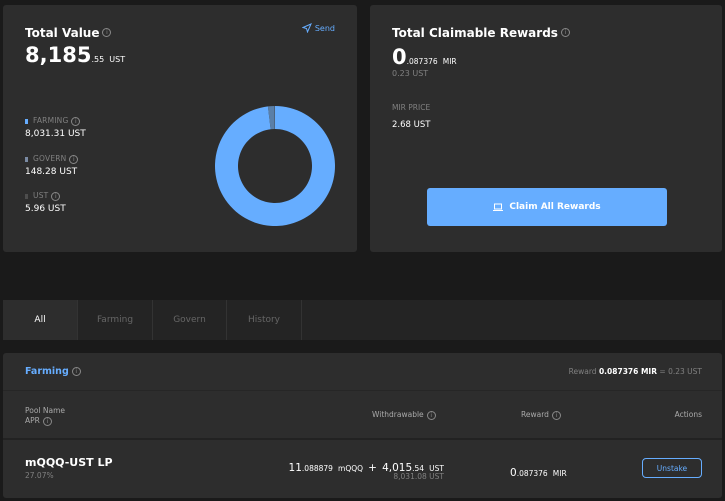 This screenshot has width=725, height=501. Describe the element at coordinates (38, 421) in the screenshot. I see `col-apr: APR i` at that location.